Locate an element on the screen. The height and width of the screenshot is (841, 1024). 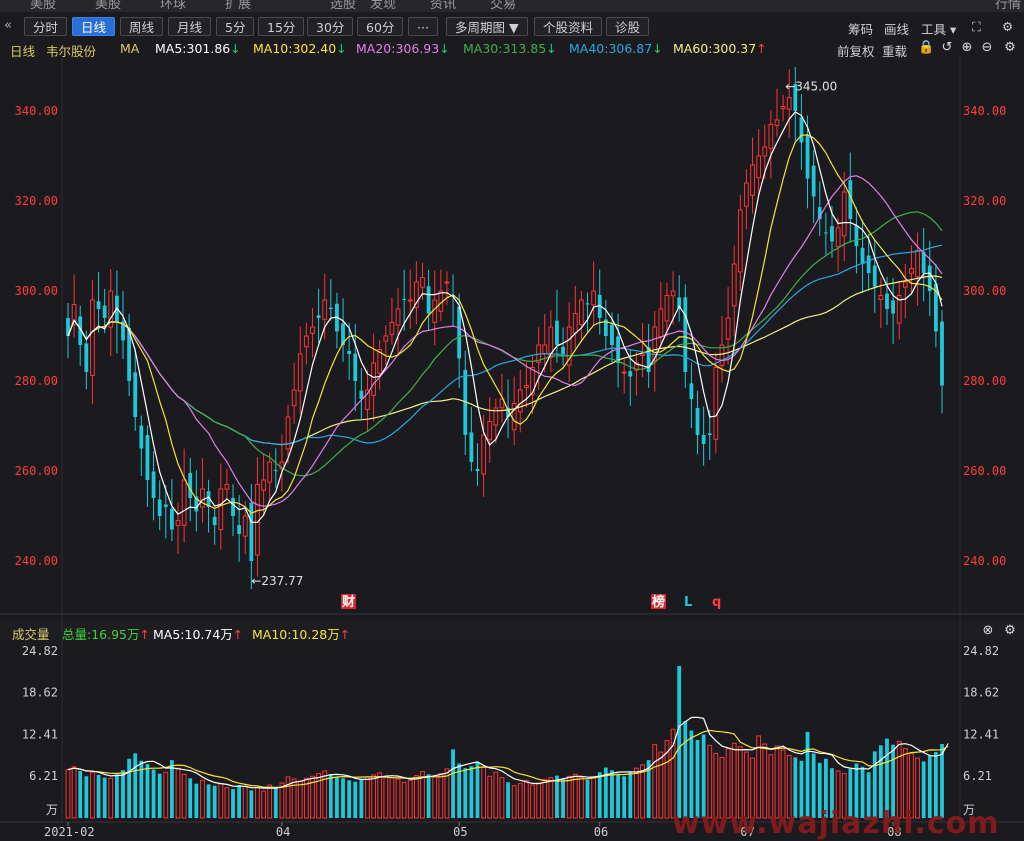
price-tick-left: 300.00 is located at coordinates (36, 291).